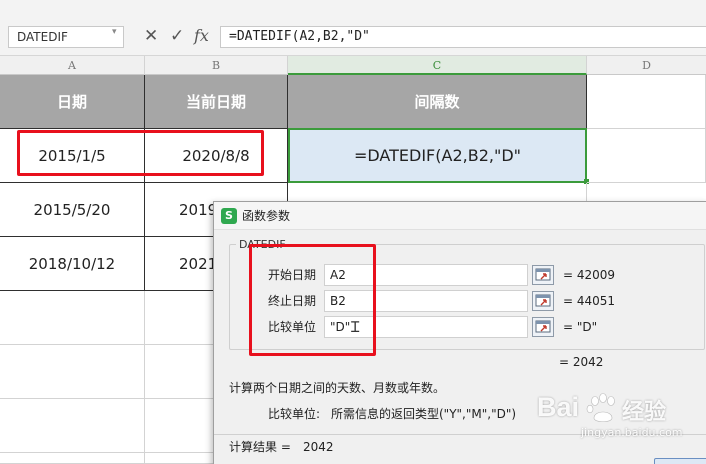 The width and height of the screenshot is (706, 464). Describe the element at coordinates (424, 414) in the screenshot. I see `param-help-text: 所需信息的返回类型("Y","M","D")` at that location.